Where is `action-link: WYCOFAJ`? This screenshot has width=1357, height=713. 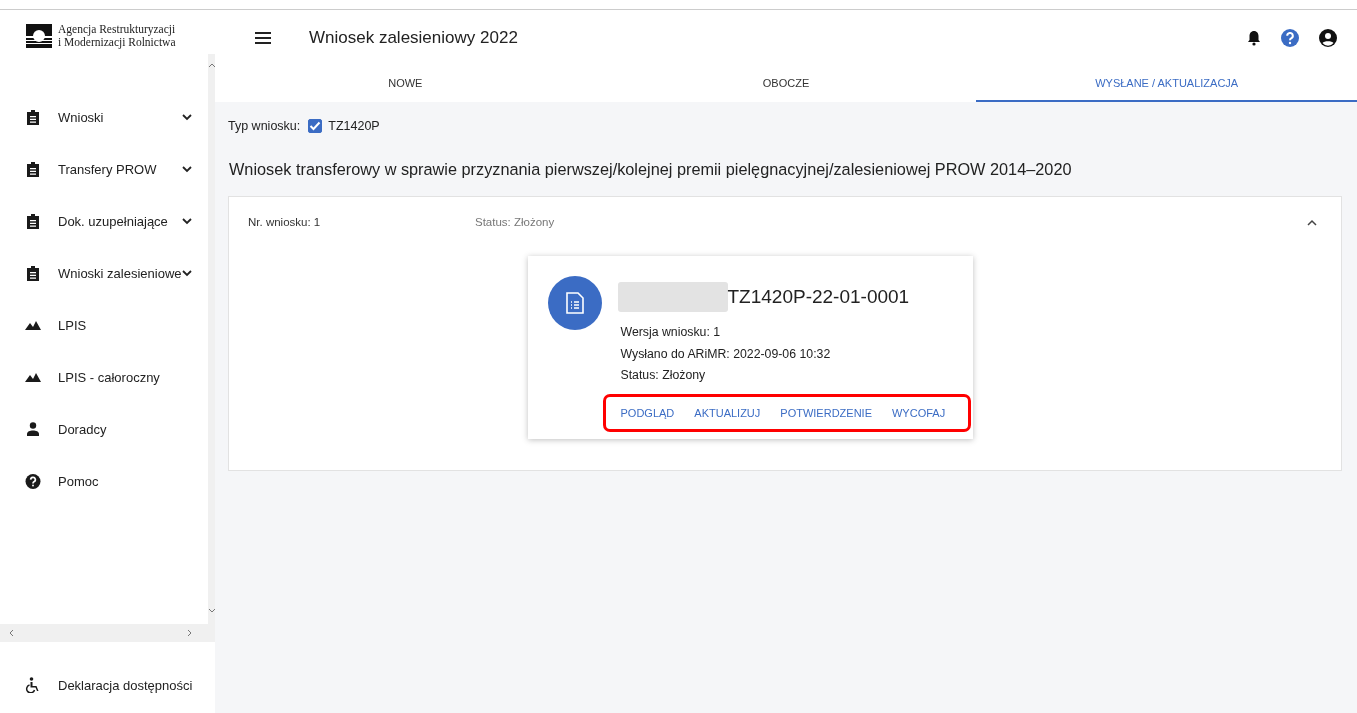 action-link: WYCOFAJ is located at coordinates (919, 412).